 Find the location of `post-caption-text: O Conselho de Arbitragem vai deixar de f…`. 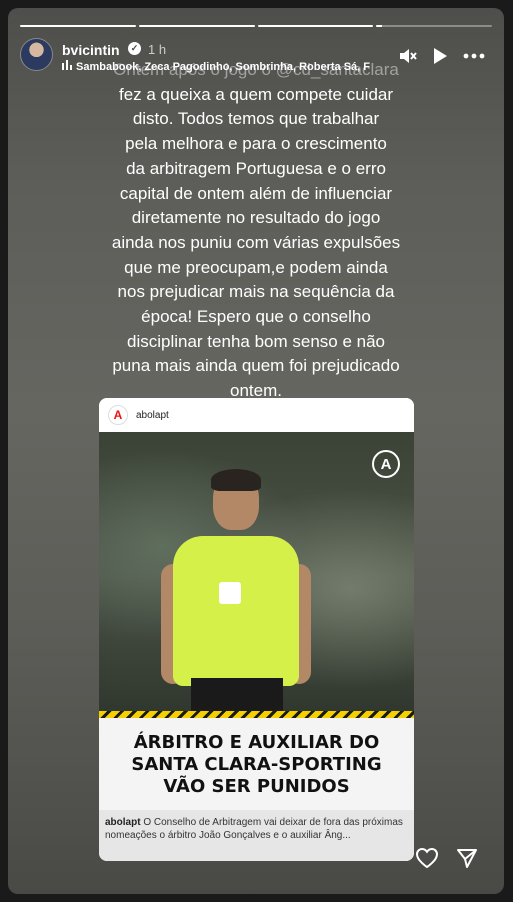

post-caption-text: O Conselho de Arbitragem vai deixar de f… is located at coordinates (254, 829).